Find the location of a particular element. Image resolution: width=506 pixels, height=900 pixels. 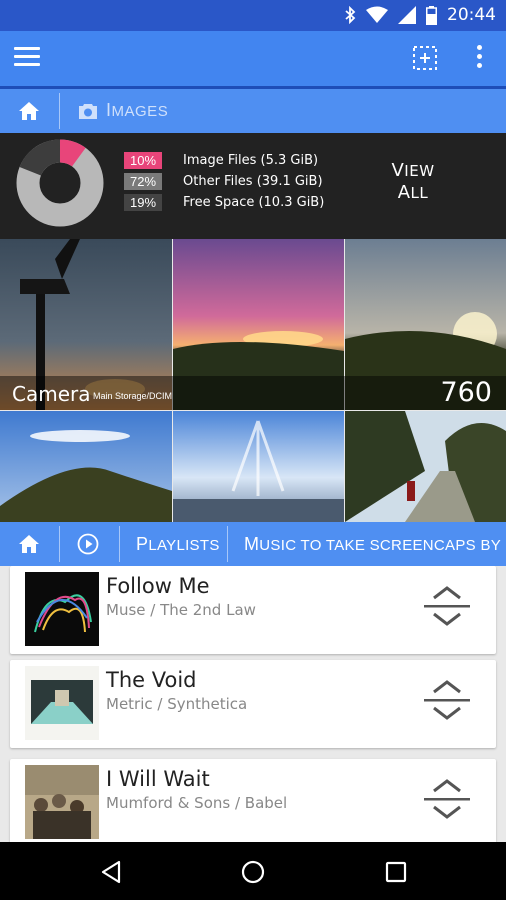

song-card: The Void Metric / Synthetica is located at coordinates (253, 704).